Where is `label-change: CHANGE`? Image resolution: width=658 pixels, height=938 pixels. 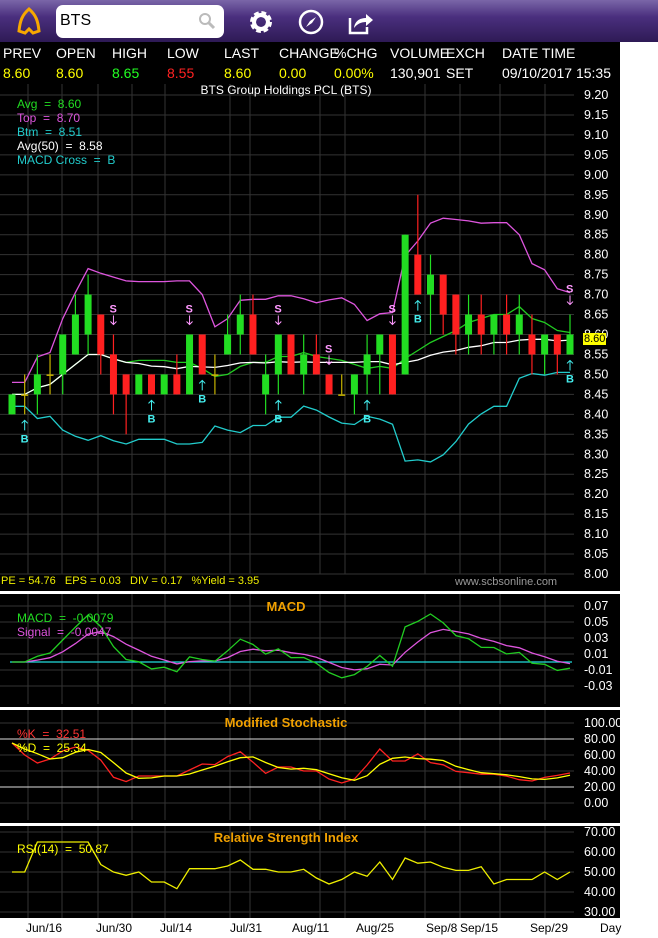
label-change: CHANGE is located at coordinates (309, 53).